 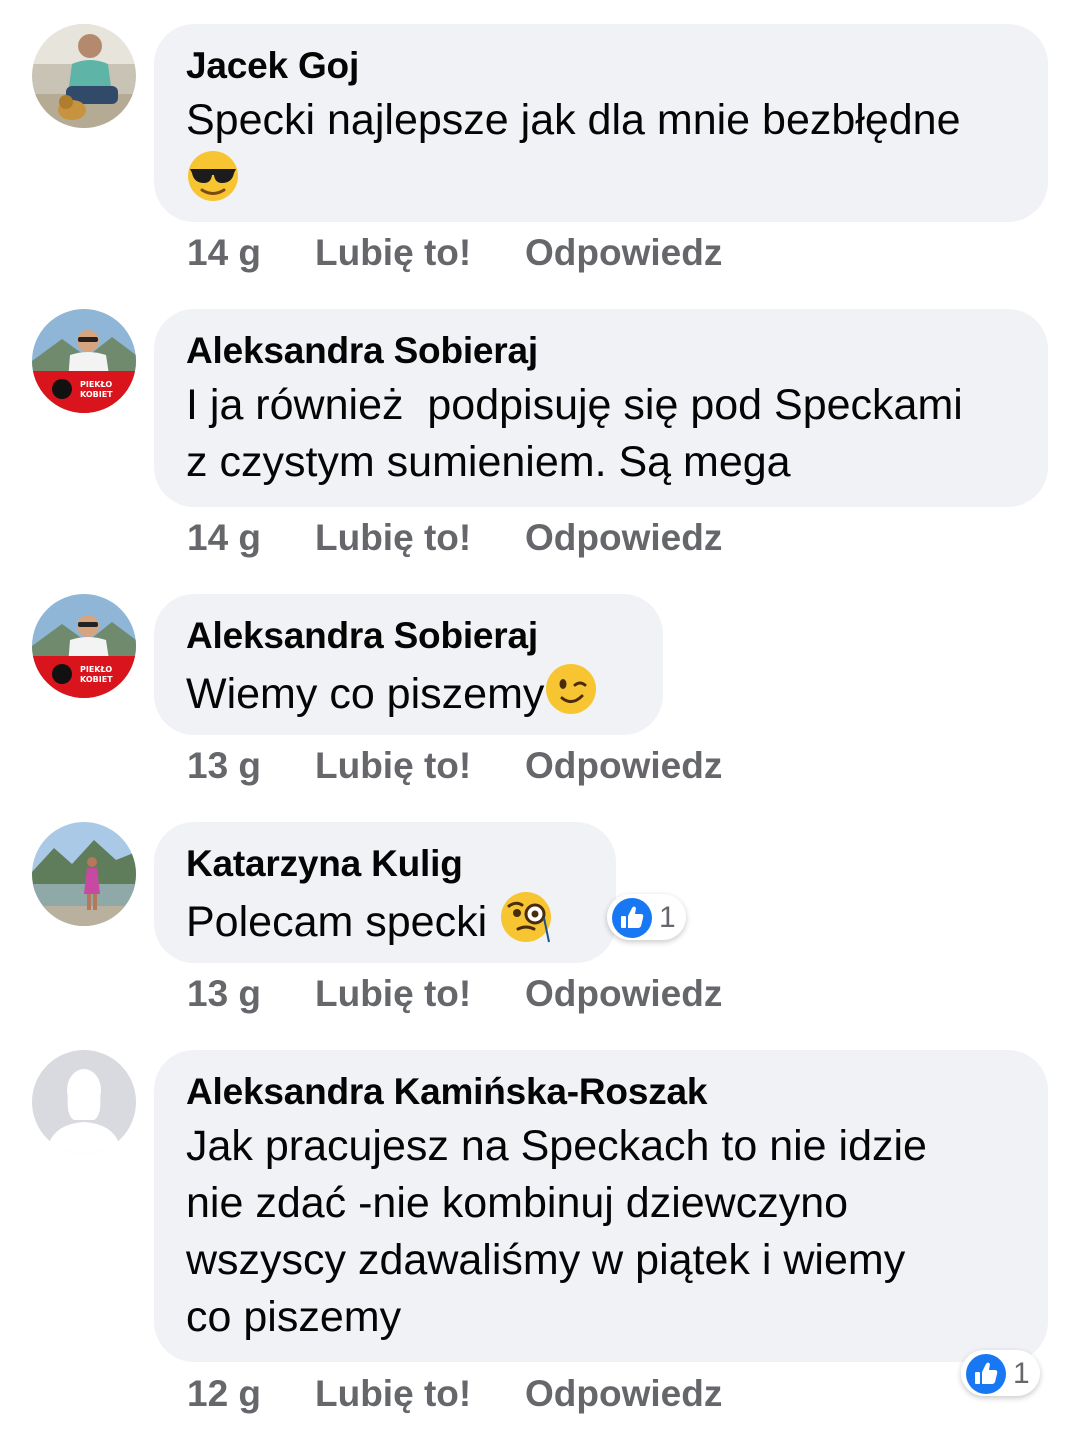 I want to click on comment-text: Specki najlepsze jak dla mnie bezbłędne, so click(x=601, y=151).